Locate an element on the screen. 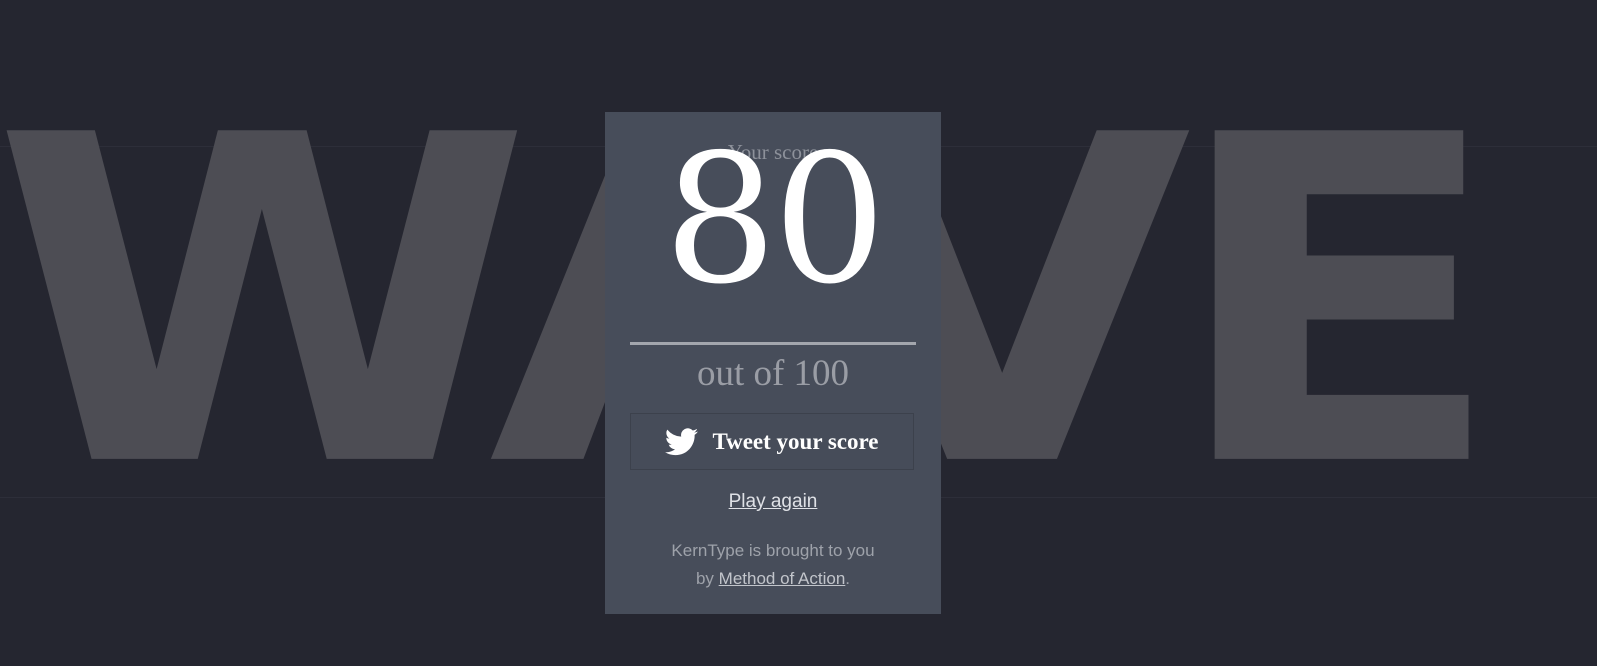 The width and height of the screenshot is (1597, 666). credit-by: by is located at coordinates (704, 578).